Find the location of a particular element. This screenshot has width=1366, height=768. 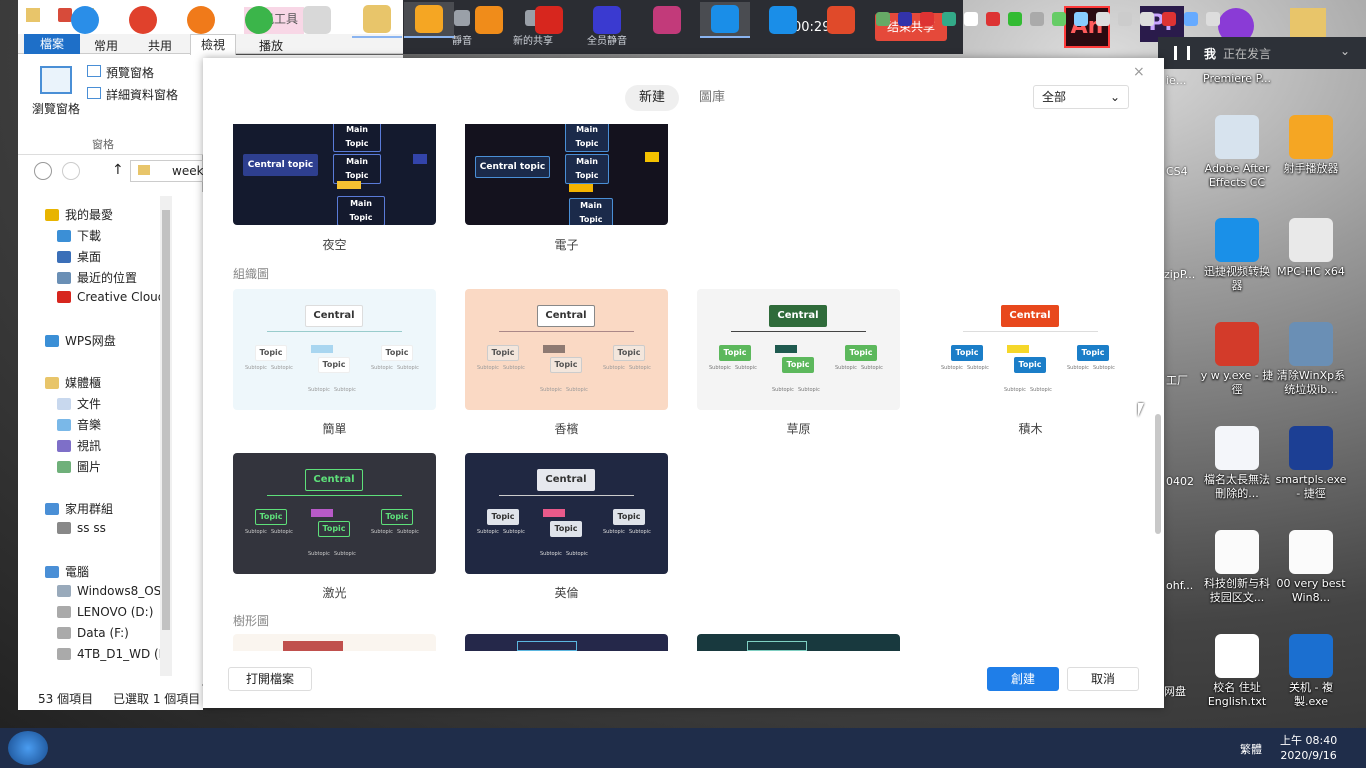

back-button is located at coordinates (43, 171).